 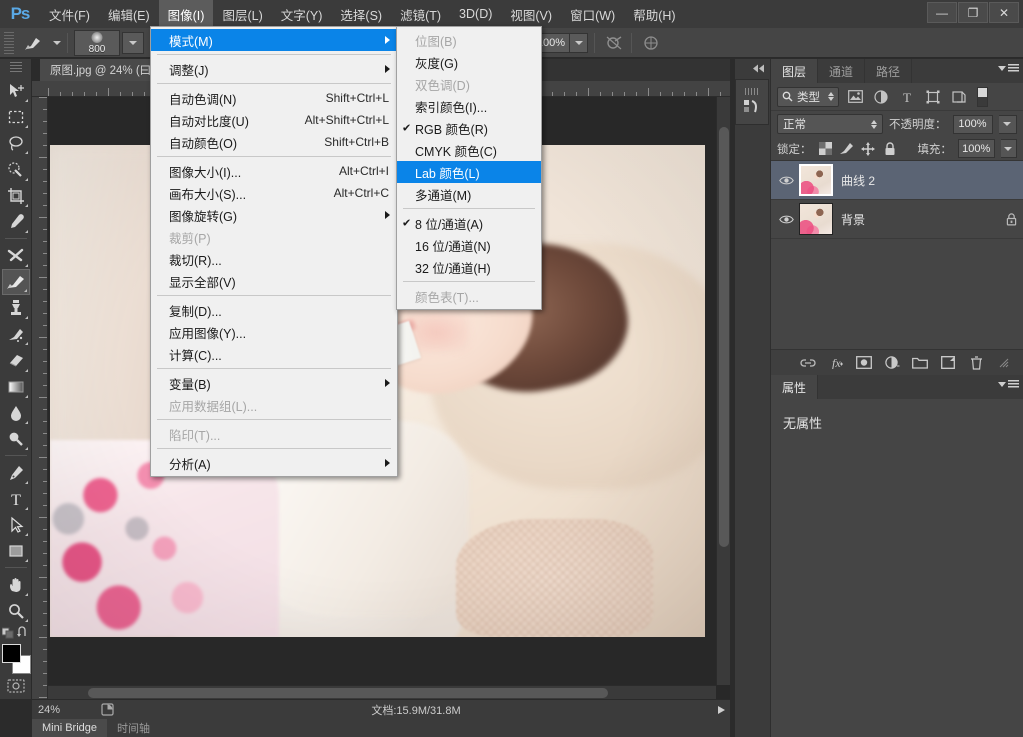 I want to click on marquee-tool, so click(x=16, y=117).